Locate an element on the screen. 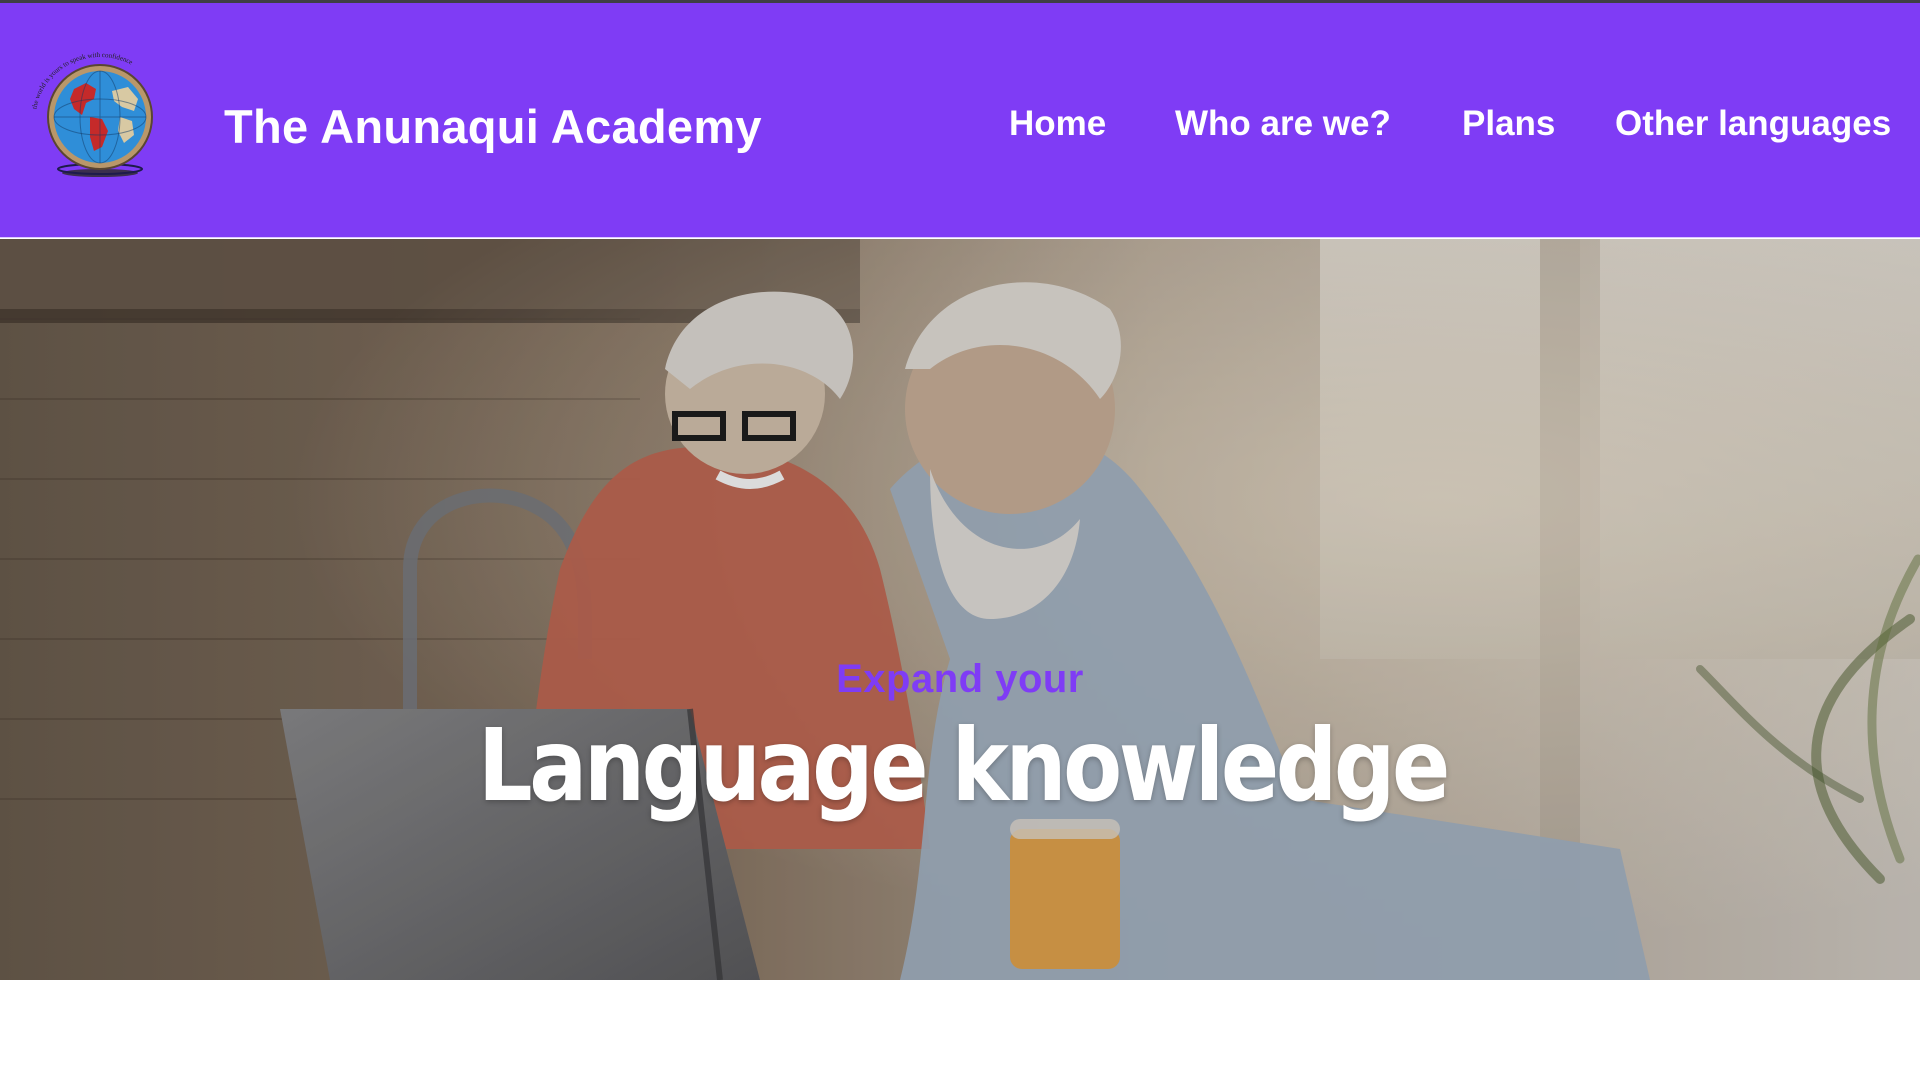  site-title: The Anunaqui Academy is located at coordinates (493, 126).